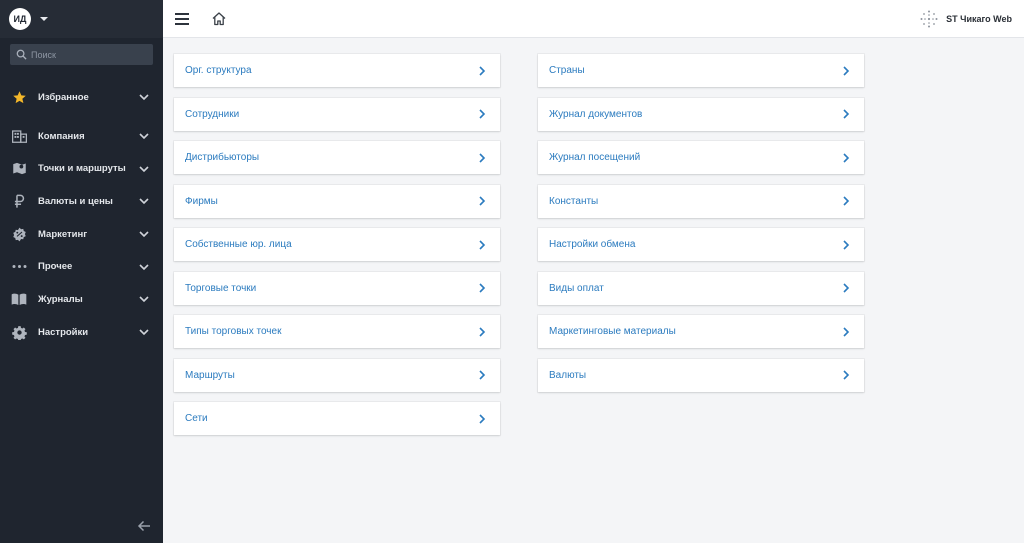 The image size is (1024, 543). Describe the element at coordinates (19, 299) in the screenshot. I see `book-icon` at that location.